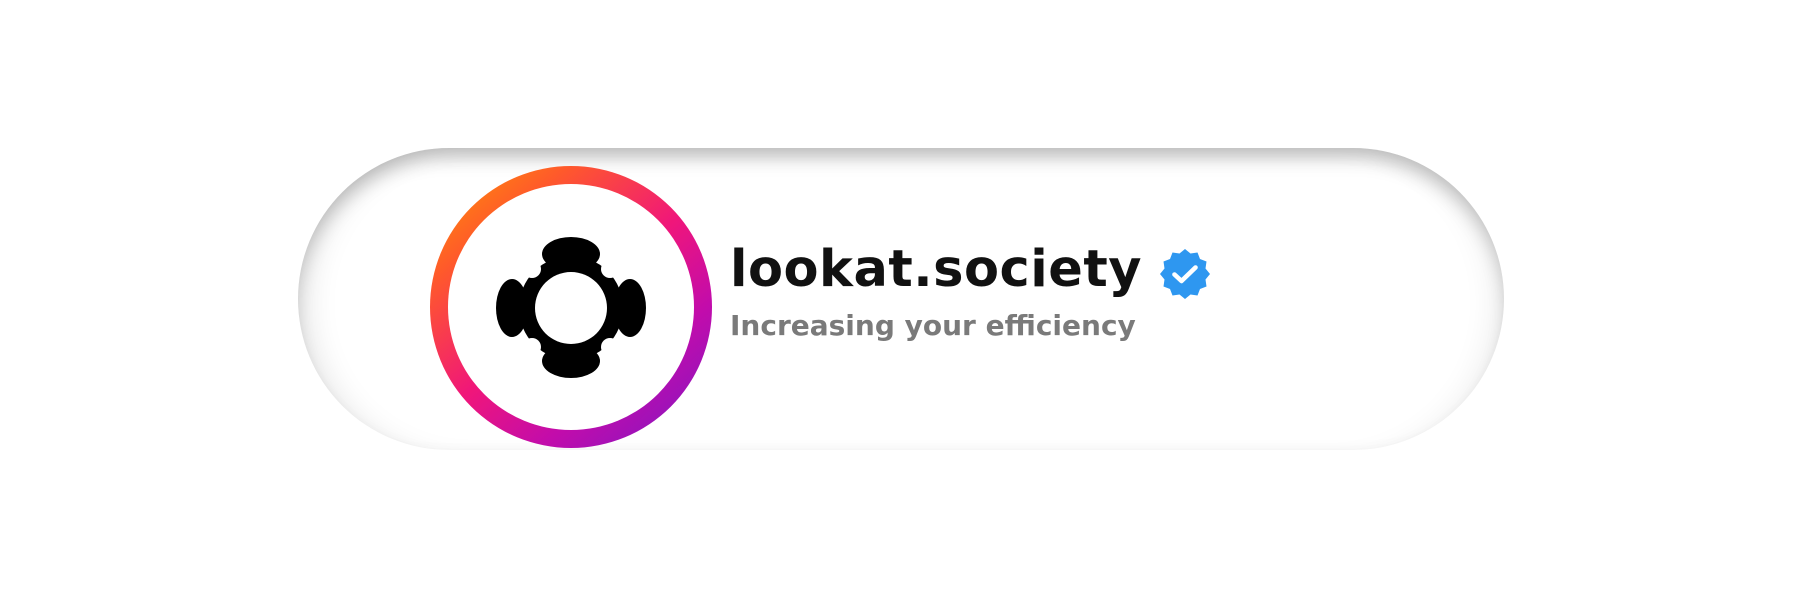 This screenshot has height=600, width=1800. What do you see at coordinates (1184, 274) in the screenshot?
I see `verified-badge-icon` at bounding box center [1184, 274].